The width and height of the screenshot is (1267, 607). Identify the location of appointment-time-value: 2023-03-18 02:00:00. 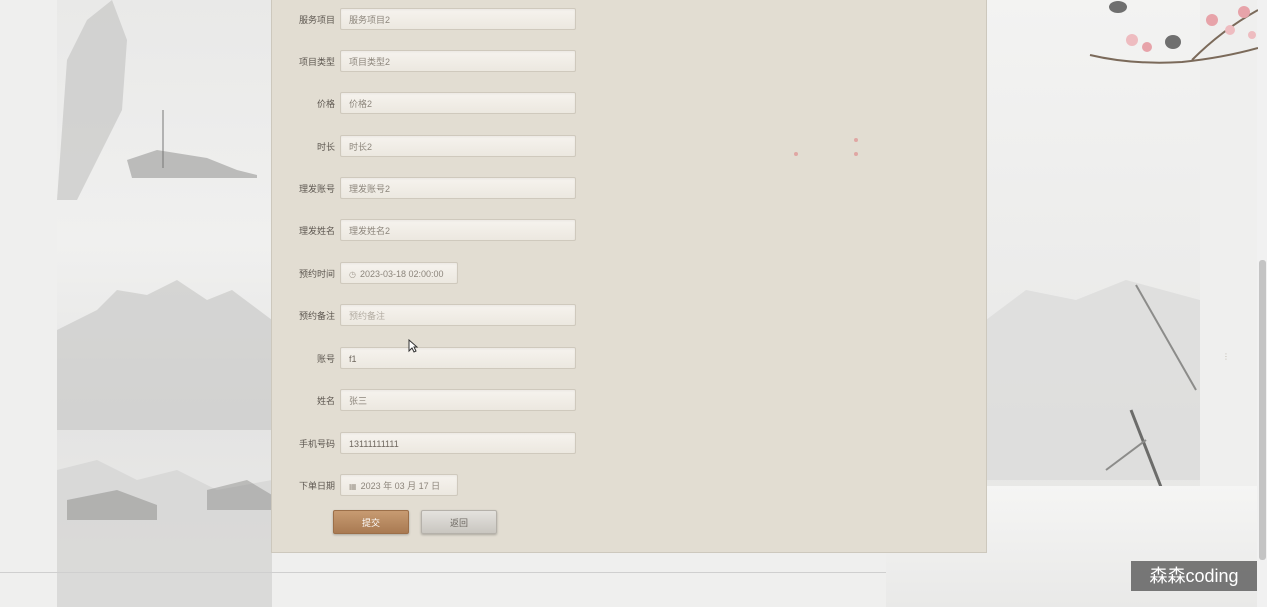
(401, 274).